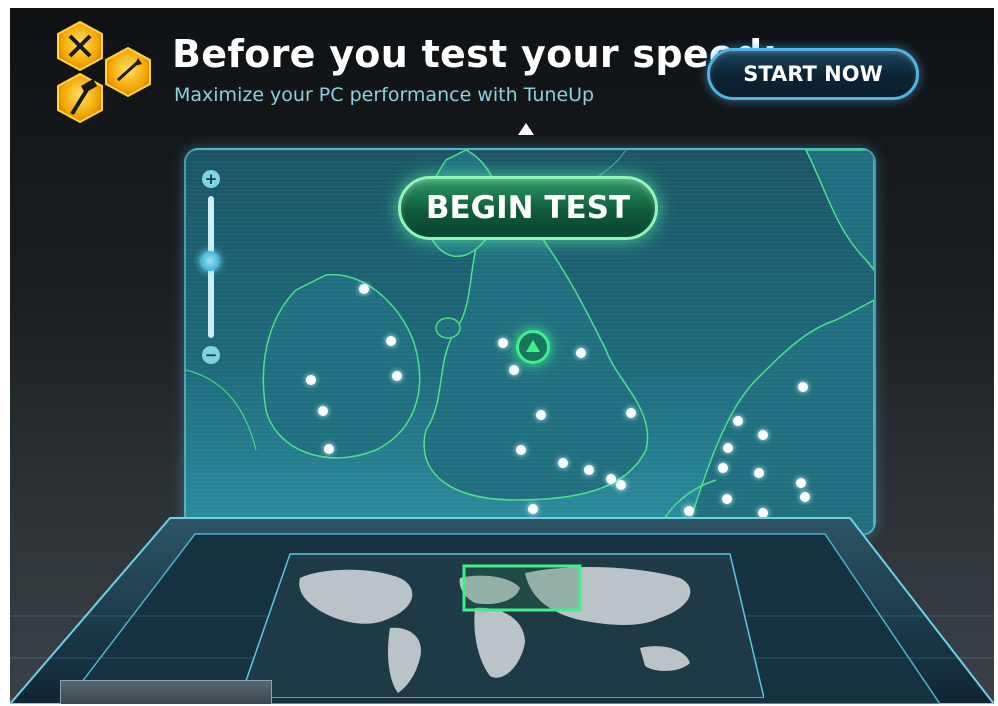 The height and width of the screenshot is (706, 998). What do you see at coordinates (210, 260) in the screenshot?
I see `zoom-slider-handle` at bounding box center [210, 260].